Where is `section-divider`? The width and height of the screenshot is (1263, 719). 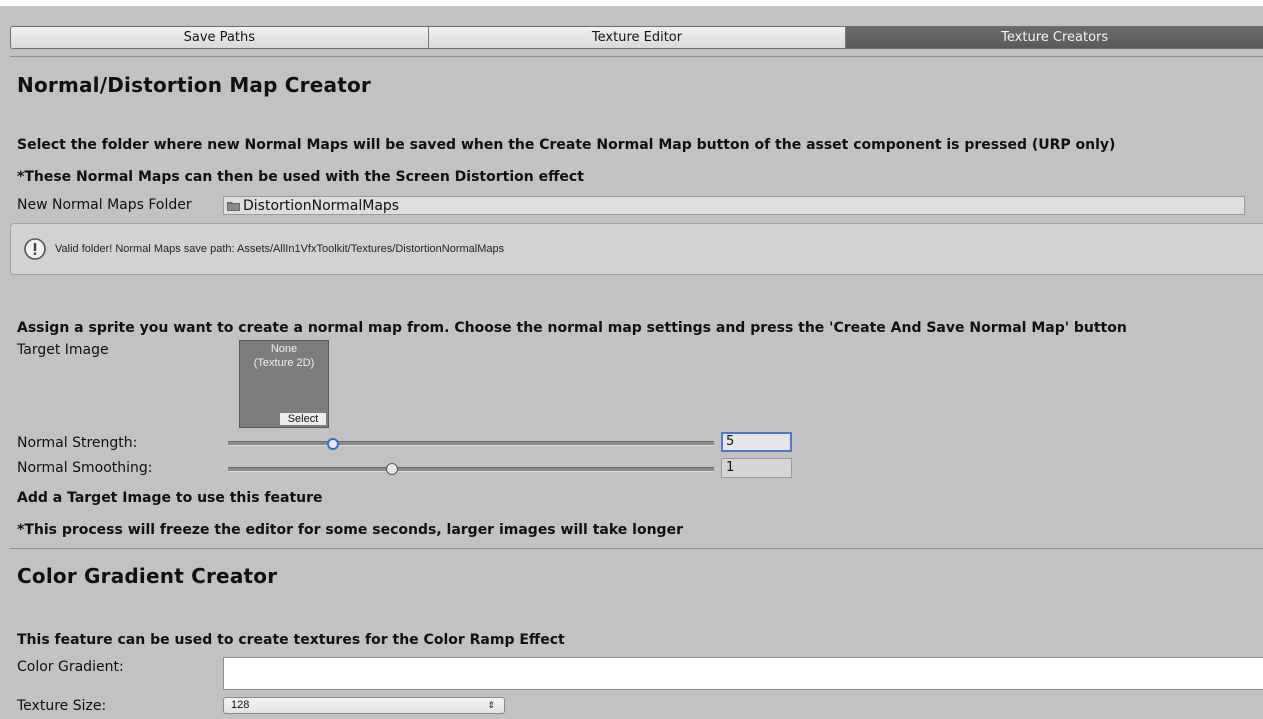
section-divider is located at coordinates (636, 548).